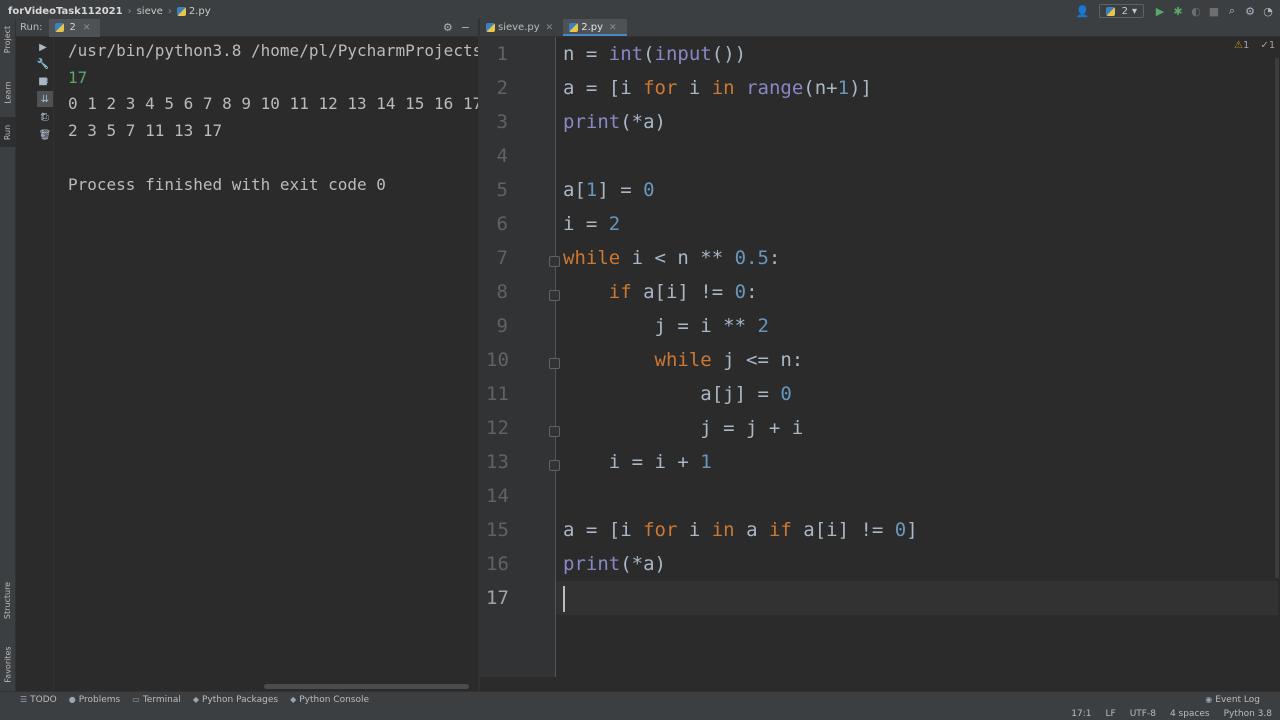 The image size is (1280, 720). What do you see at coordinates (626, 54) in the screenshot?
I see `code-token: int` at bounding box center [626, 54].